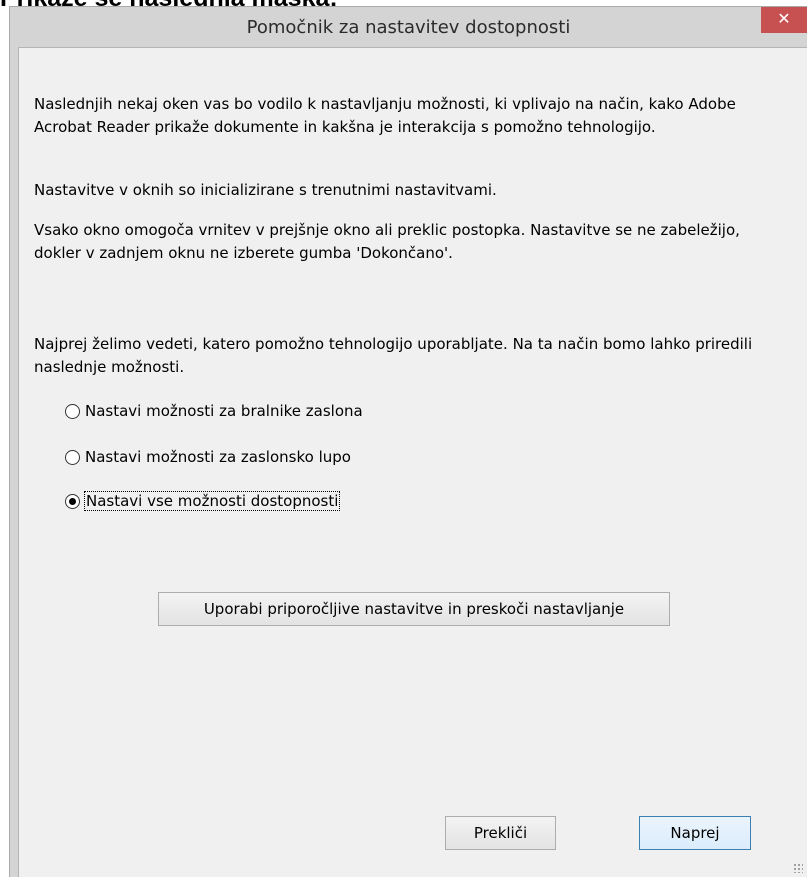 The width and height of the screenshot is (807, 877). I want to click on close-button: ✕, so click(784, 20).